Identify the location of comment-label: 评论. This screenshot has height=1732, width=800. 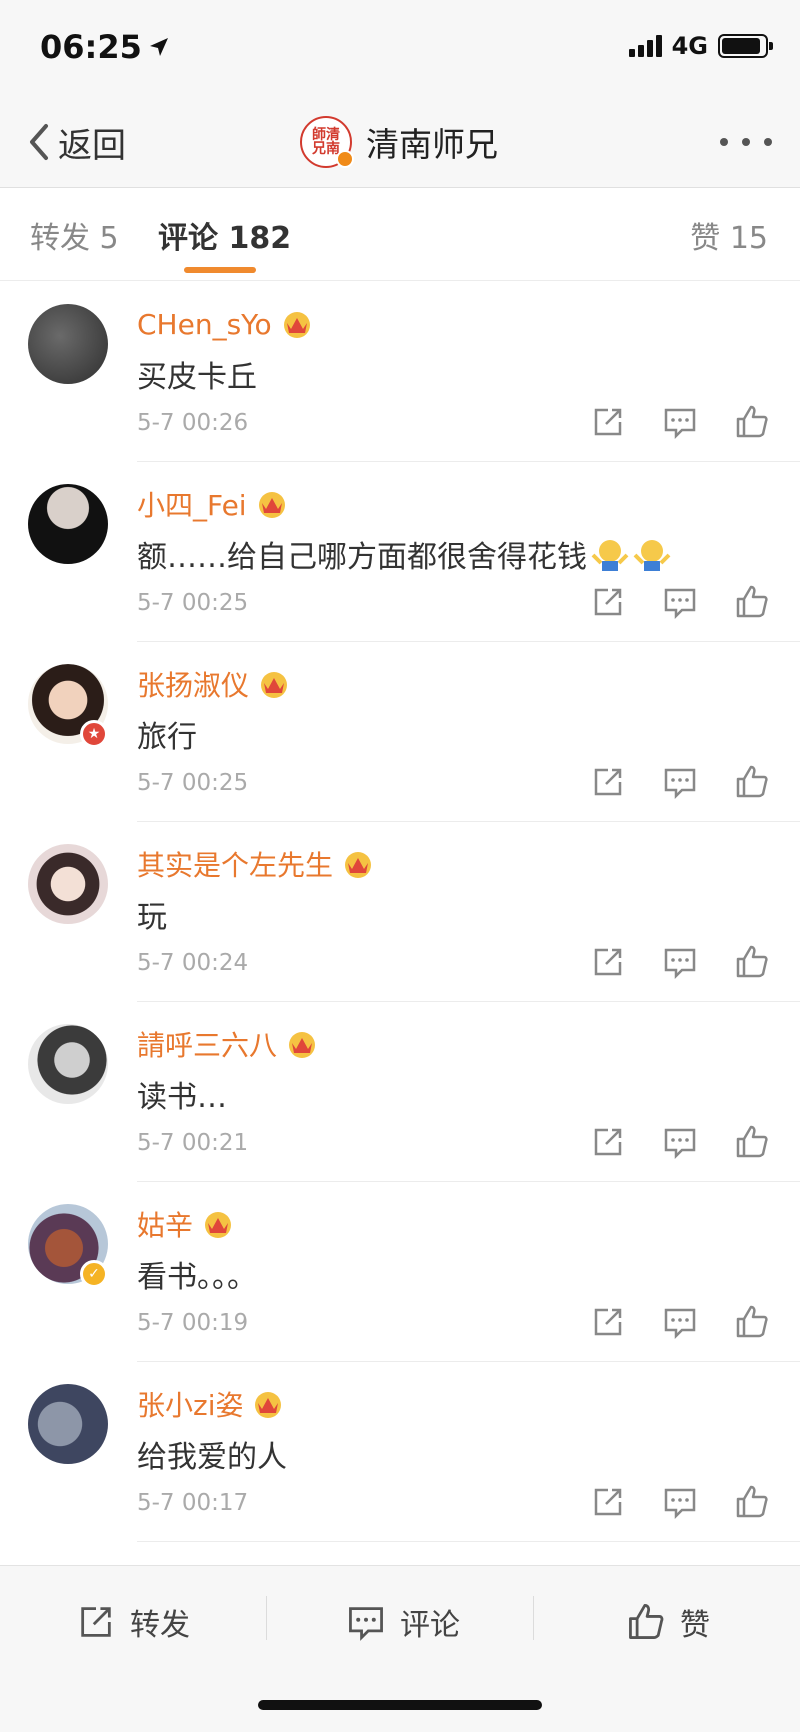
(430, 1625).